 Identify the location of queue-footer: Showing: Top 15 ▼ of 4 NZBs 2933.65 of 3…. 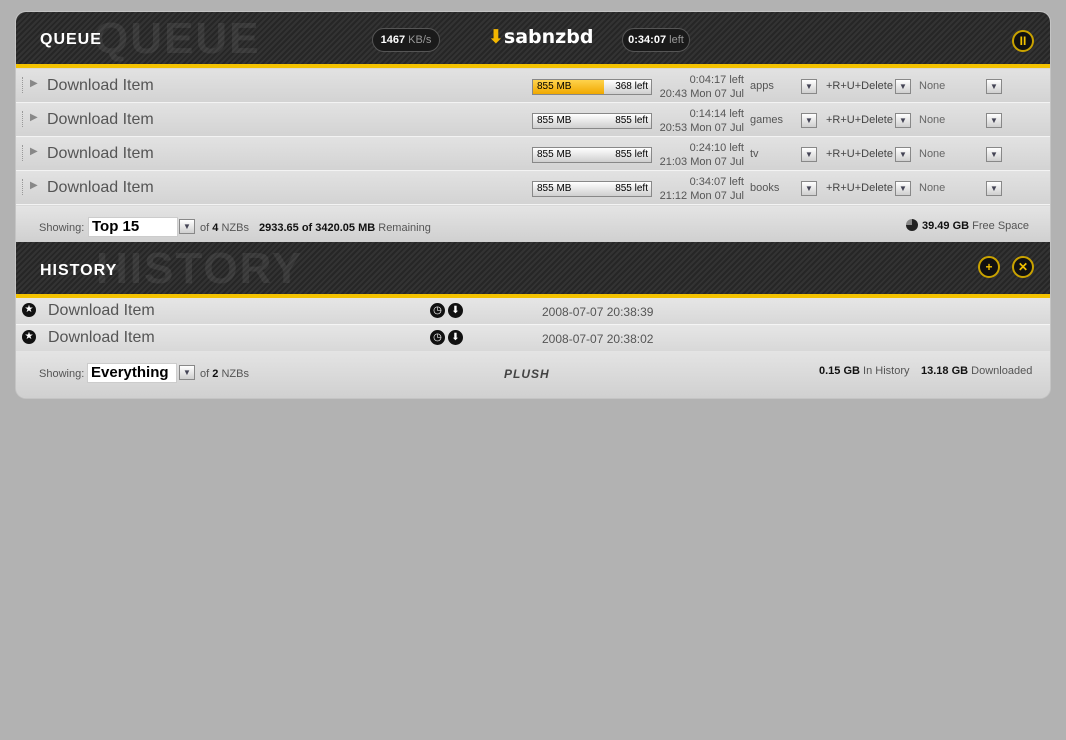
(533, 224).